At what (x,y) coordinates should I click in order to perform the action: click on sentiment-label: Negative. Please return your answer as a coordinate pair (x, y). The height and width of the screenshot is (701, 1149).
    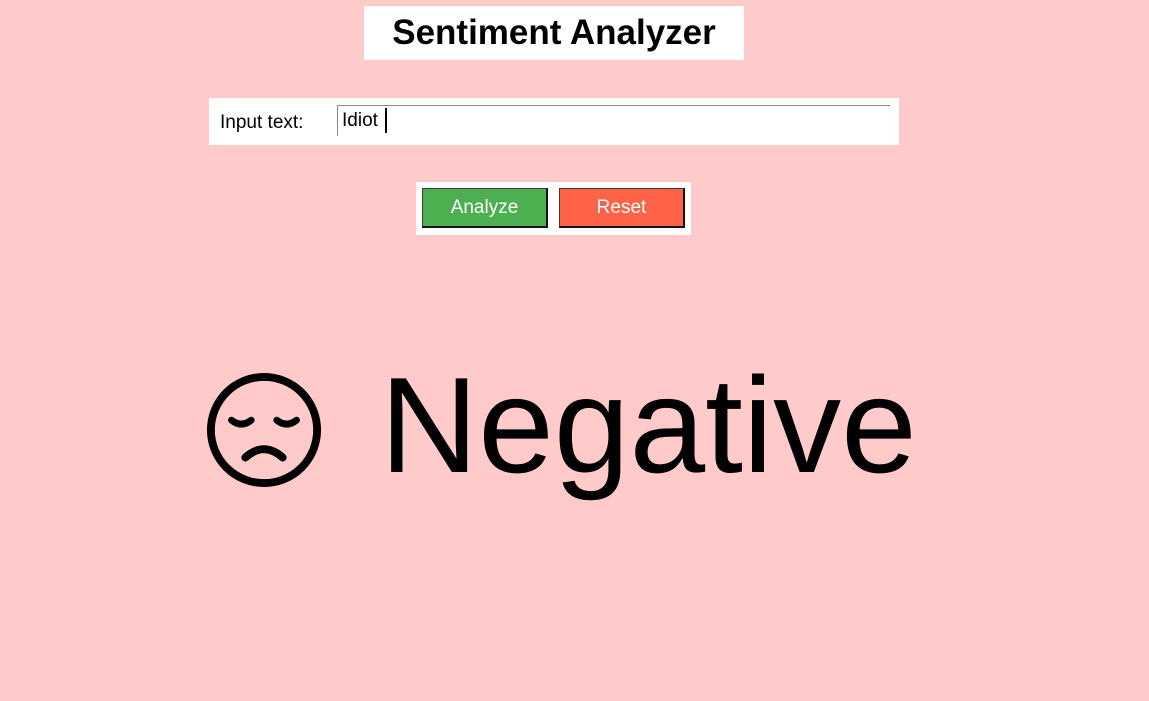
    Looking at the image, I should click on (648, 425).